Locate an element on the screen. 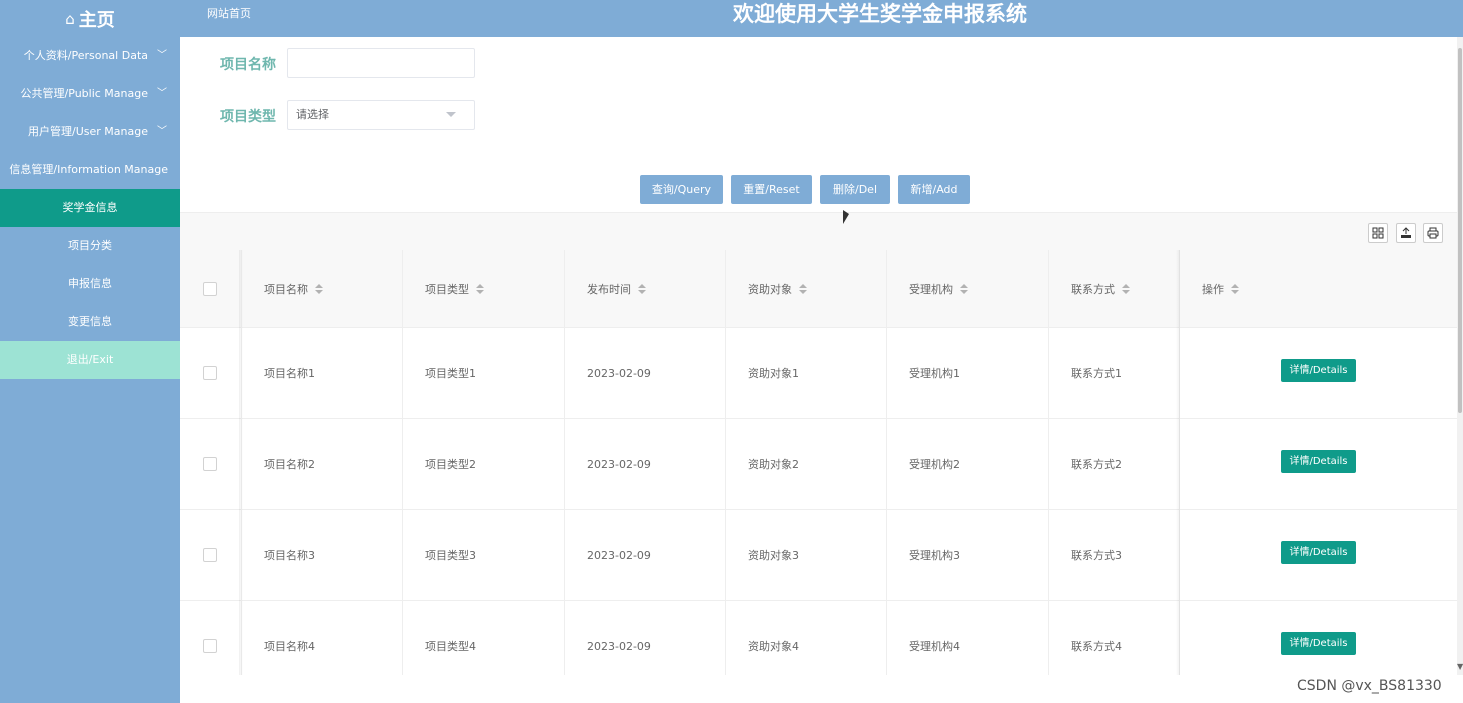 The width and height of the screenshot is (1463, 703). export-icon is located at coordinates (1406, 233).